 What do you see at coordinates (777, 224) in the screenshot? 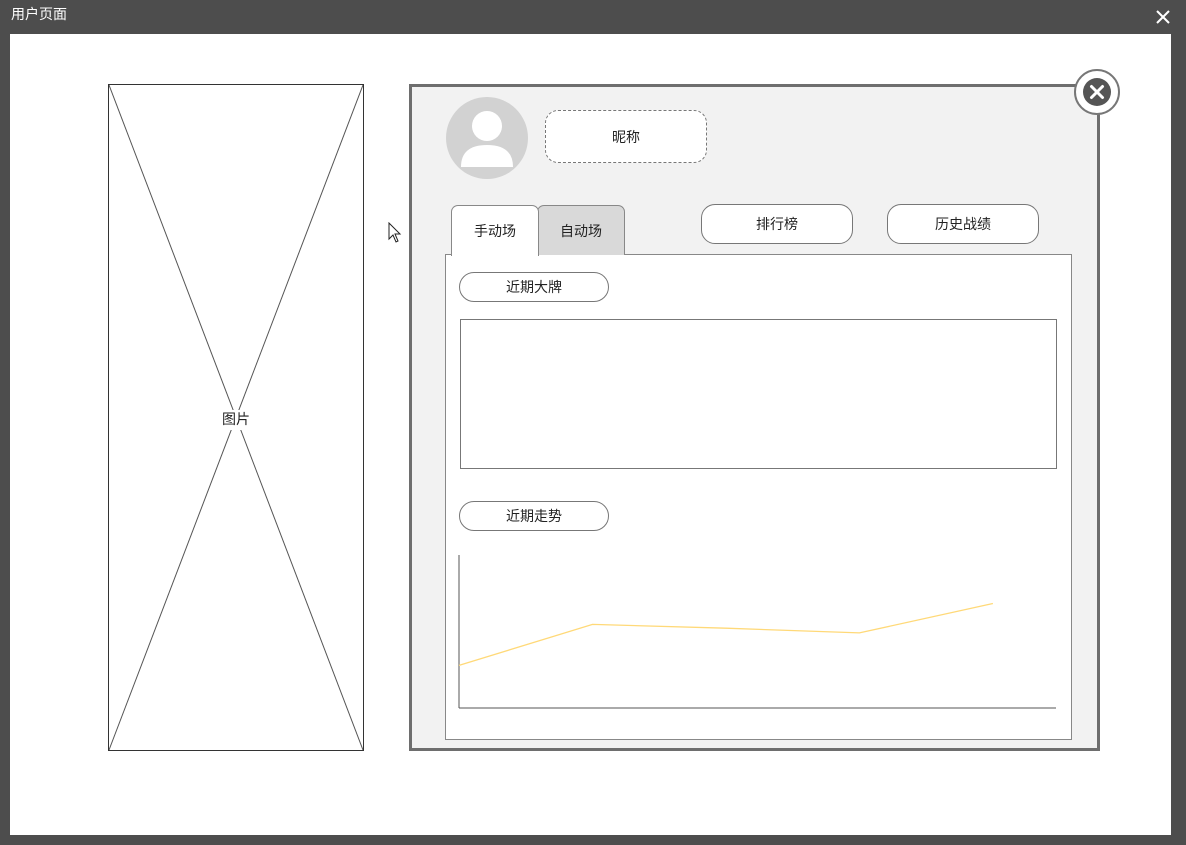
I see `leaderboard-button: 排行榜` at bounding box center [777, 224].